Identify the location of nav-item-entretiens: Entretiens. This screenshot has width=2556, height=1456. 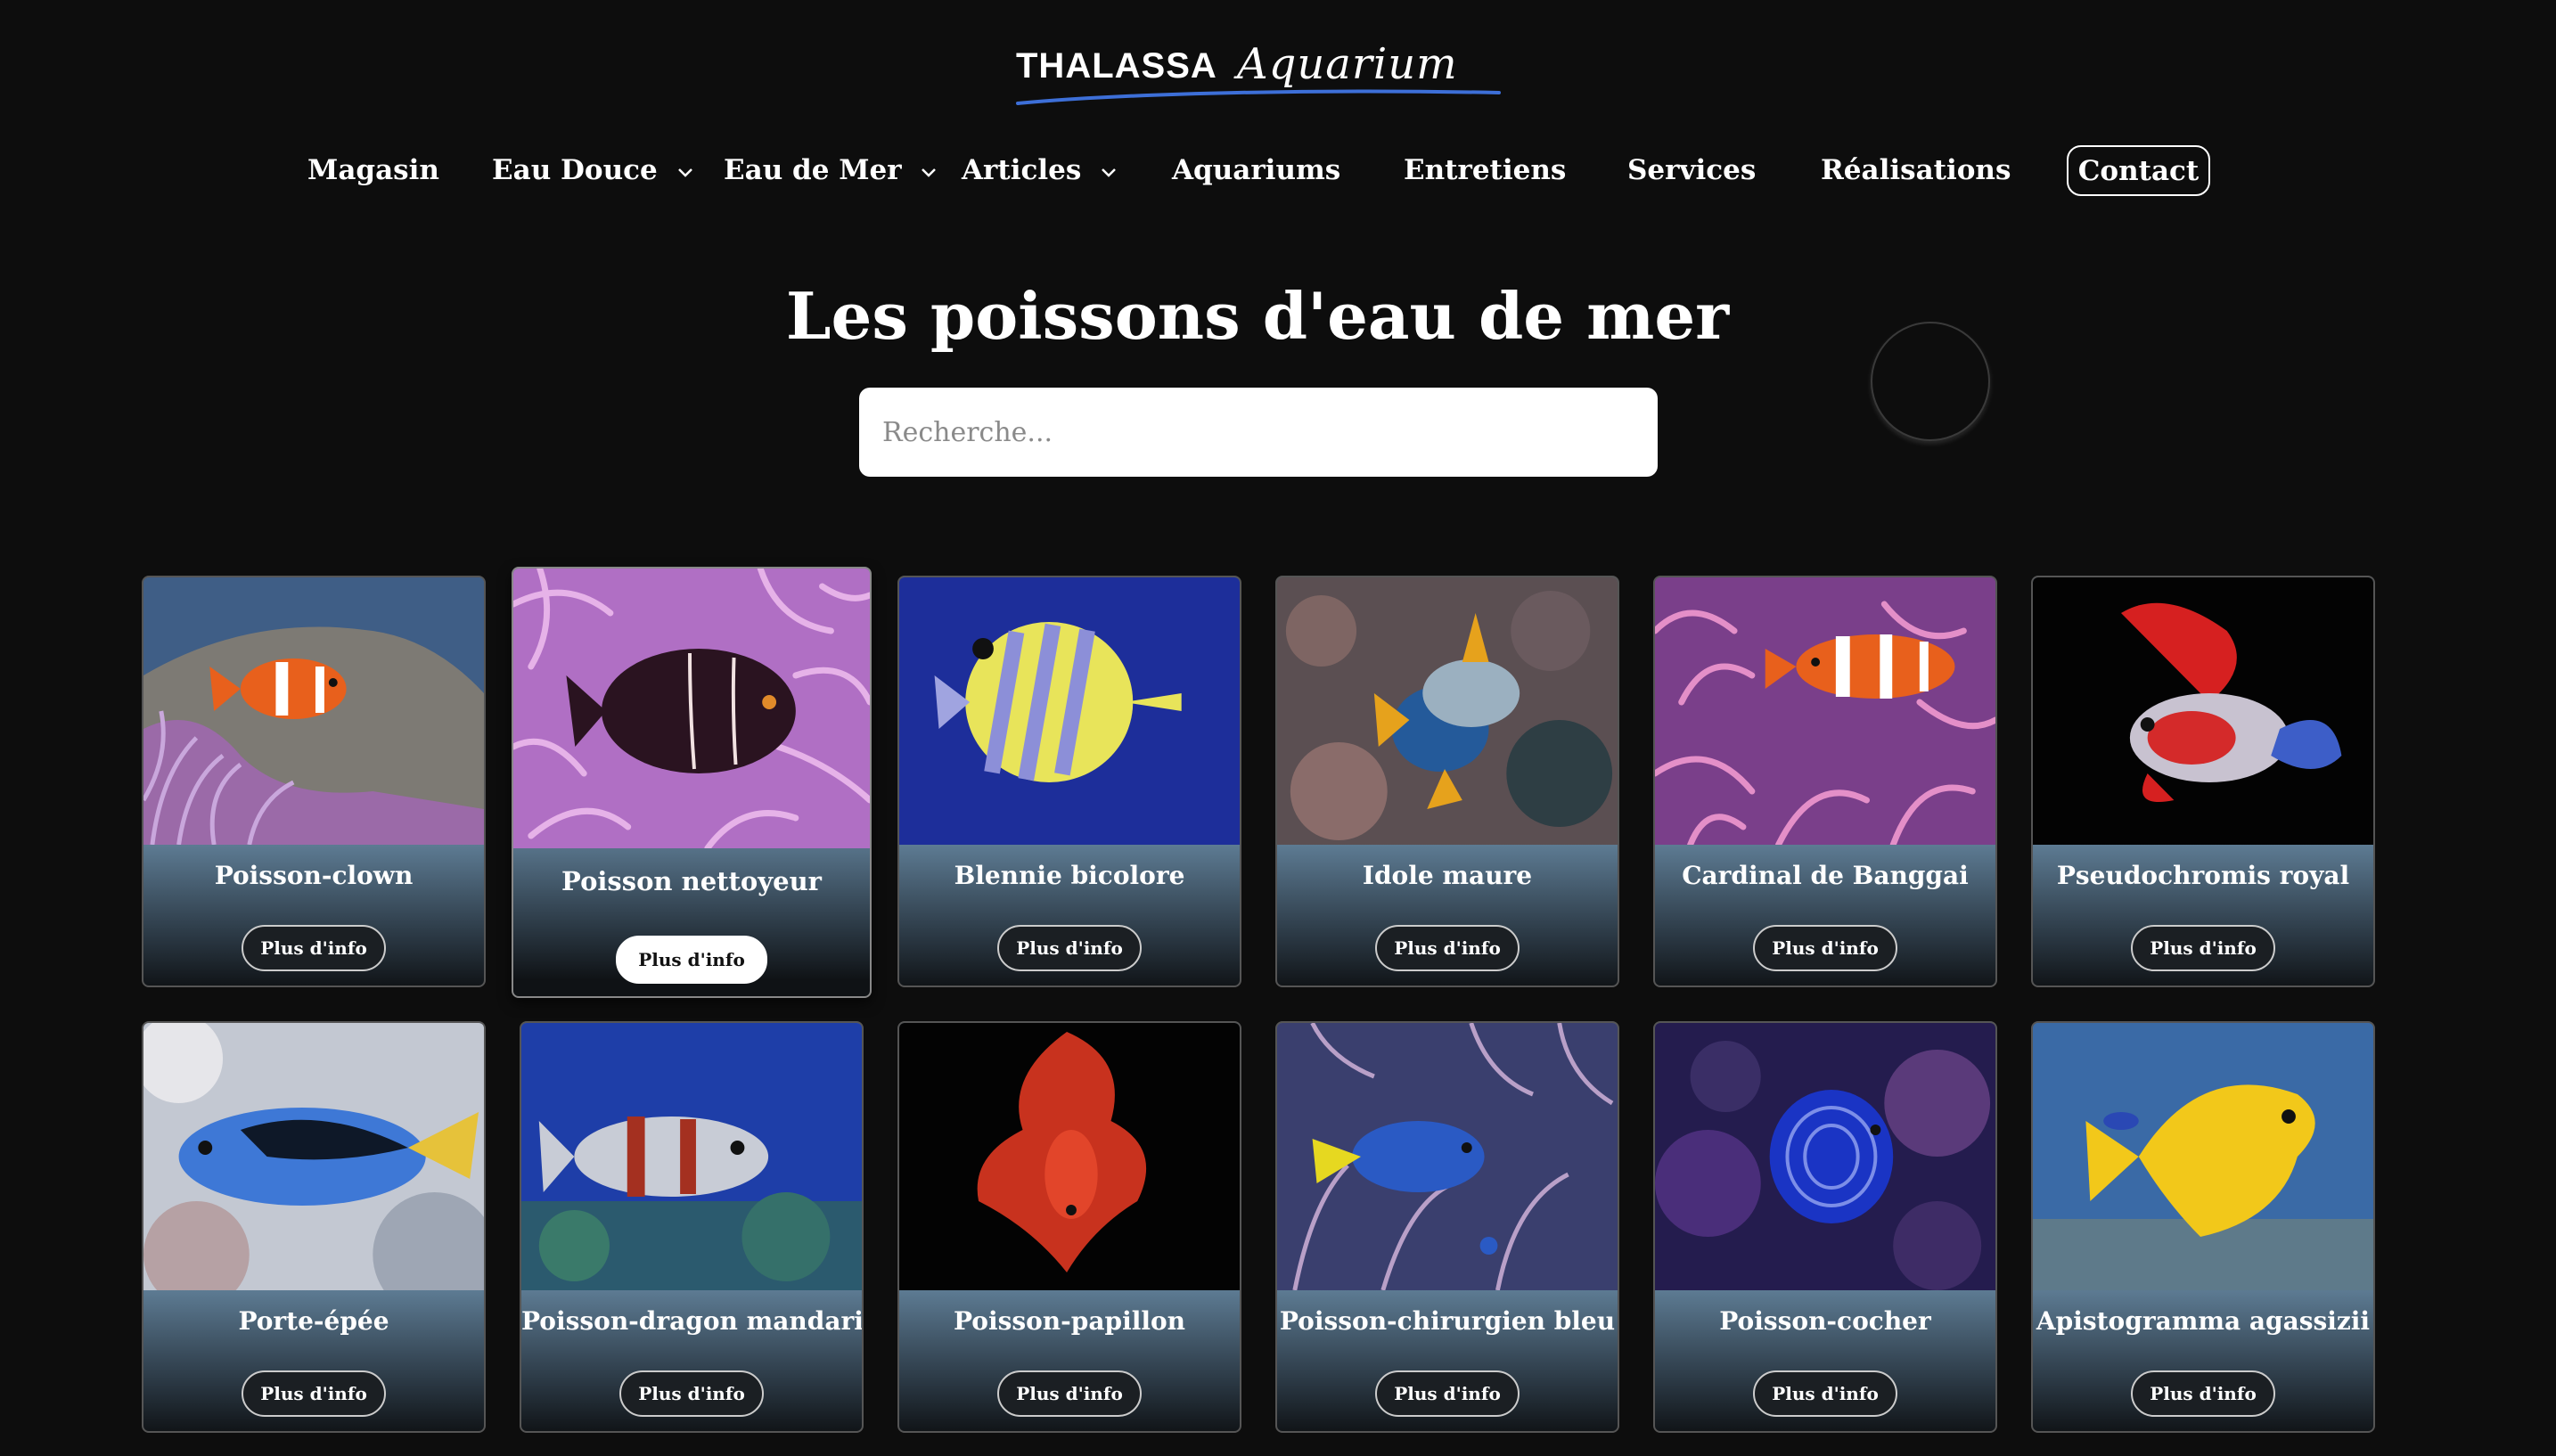
(1485, 170).